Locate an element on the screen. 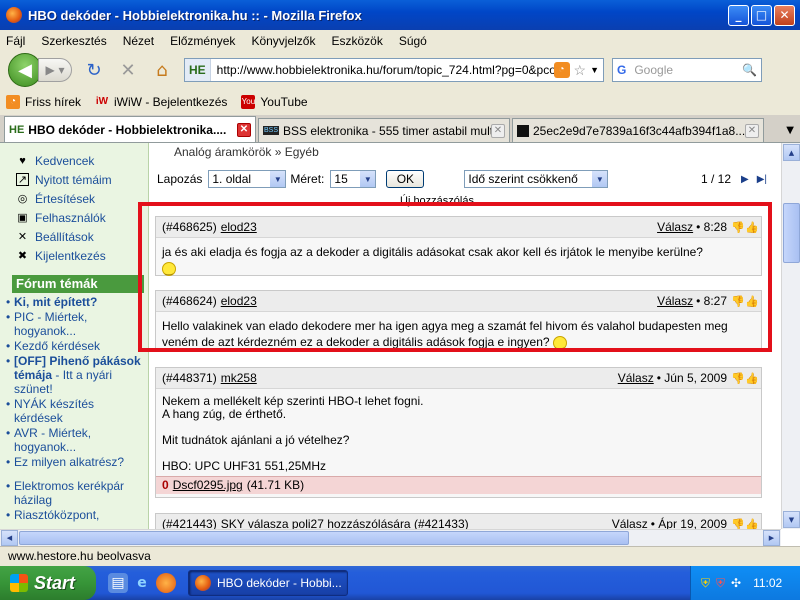 The image size is (800, 600). search-box: G Google 🔍 is located at coordinates (687, 70).